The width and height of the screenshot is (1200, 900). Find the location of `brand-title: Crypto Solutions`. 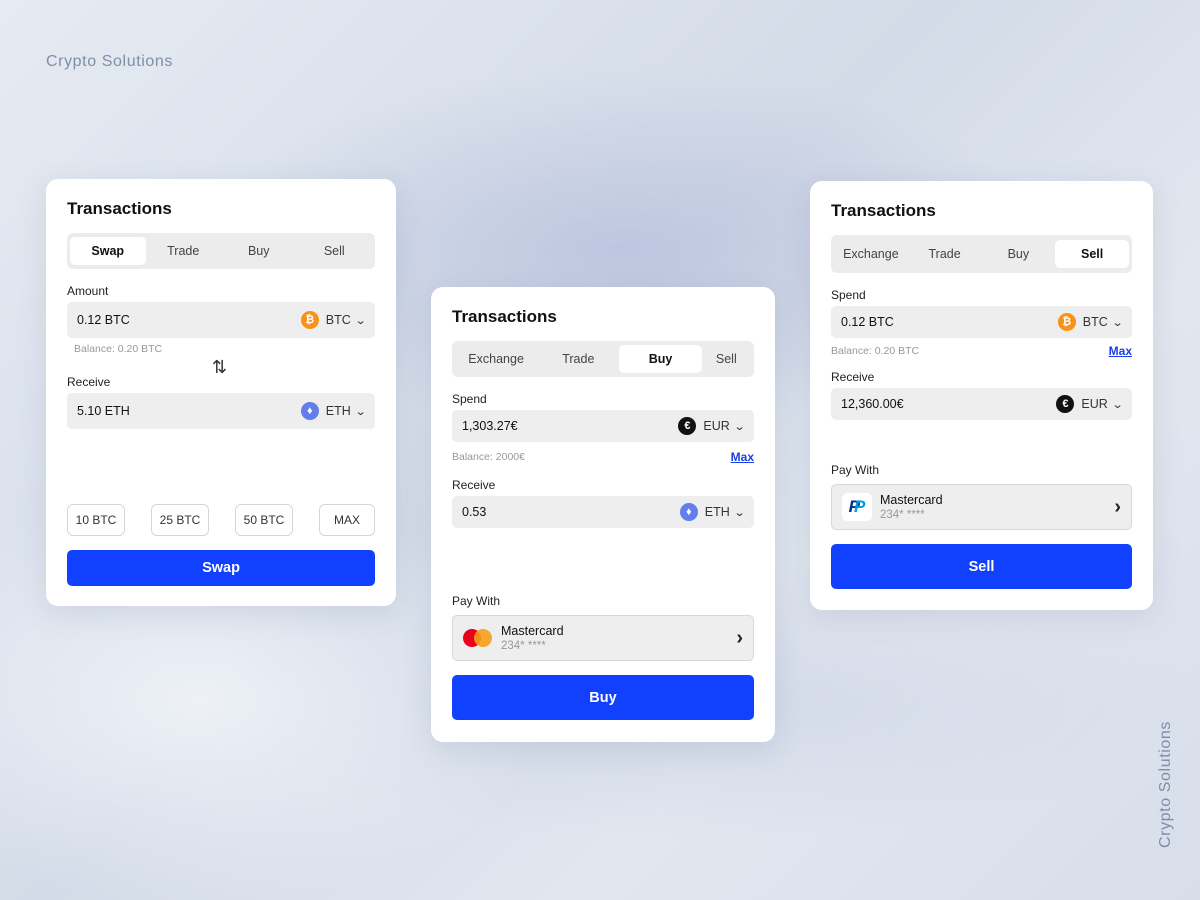

brand-title: Crypto Solutions is located at coordinates (109, 61).